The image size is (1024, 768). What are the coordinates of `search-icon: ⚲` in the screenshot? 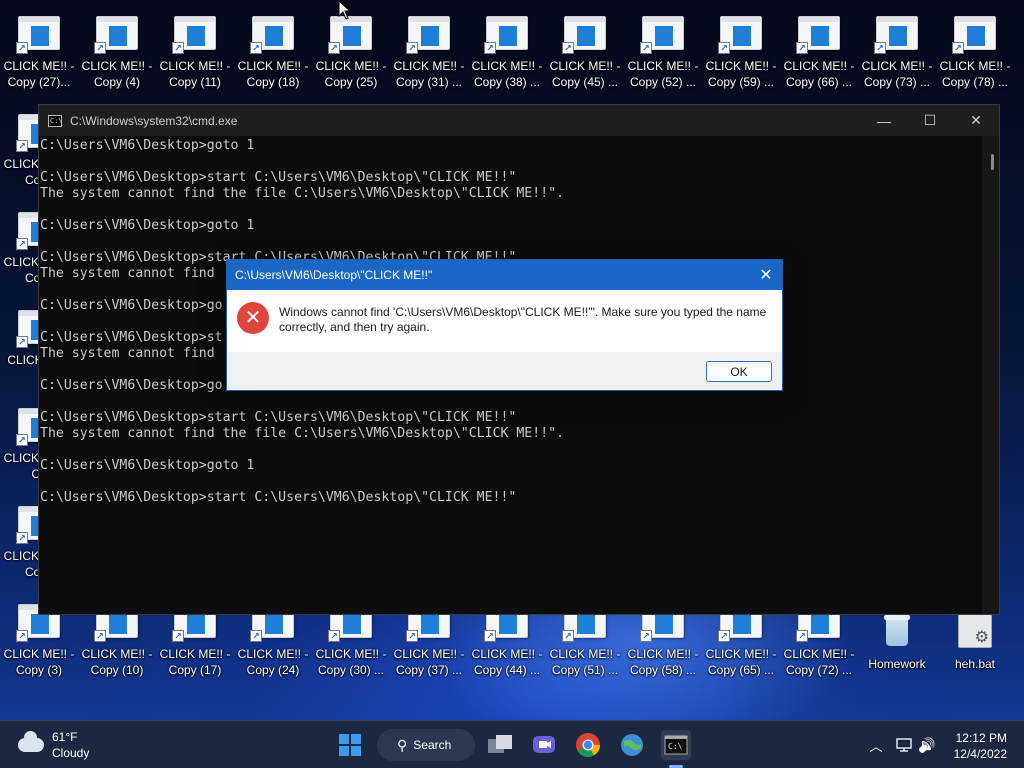 It's located at (402, 744).